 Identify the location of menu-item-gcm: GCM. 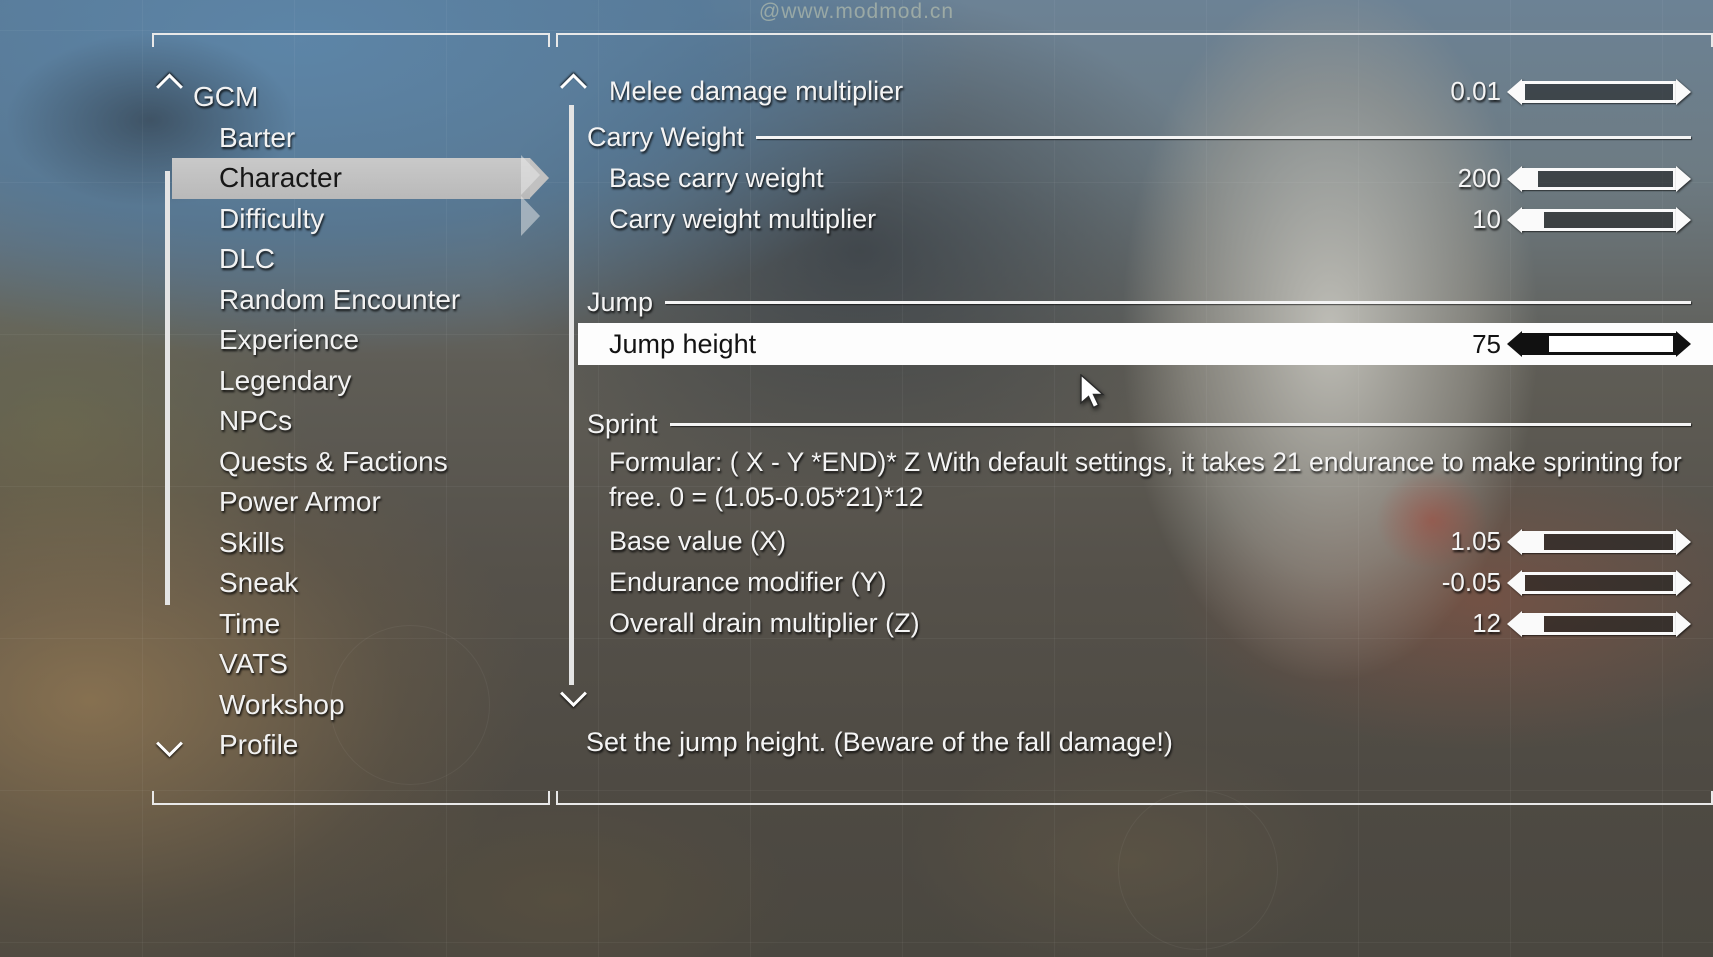
(361, 97).